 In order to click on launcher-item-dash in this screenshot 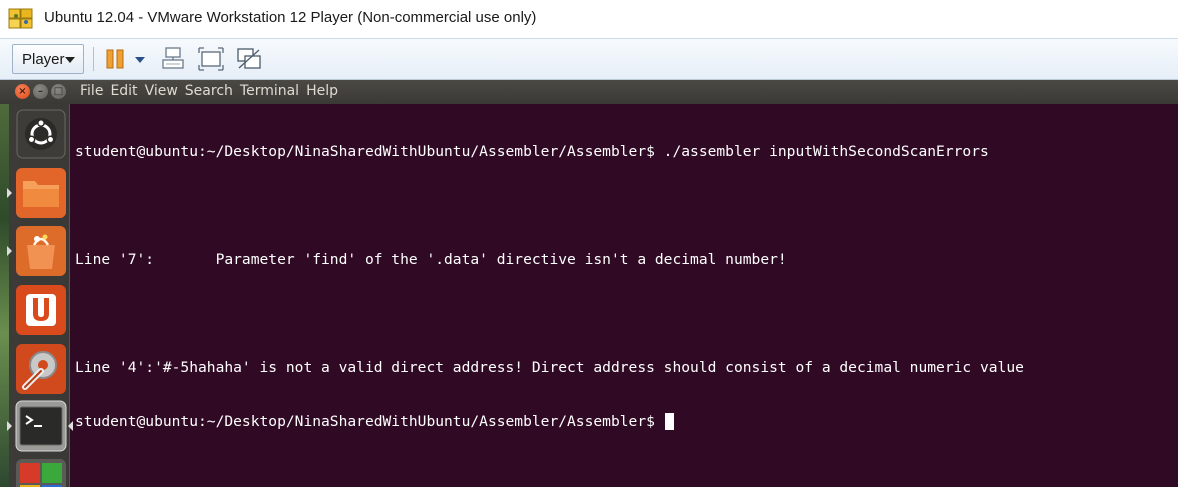, I will do `click(41, 134)`.